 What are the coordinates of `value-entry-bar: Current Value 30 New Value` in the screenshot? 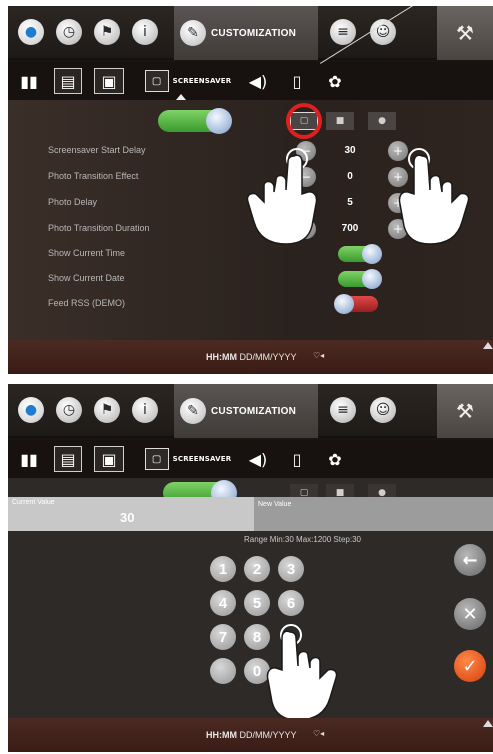 It's located at (250, 514).